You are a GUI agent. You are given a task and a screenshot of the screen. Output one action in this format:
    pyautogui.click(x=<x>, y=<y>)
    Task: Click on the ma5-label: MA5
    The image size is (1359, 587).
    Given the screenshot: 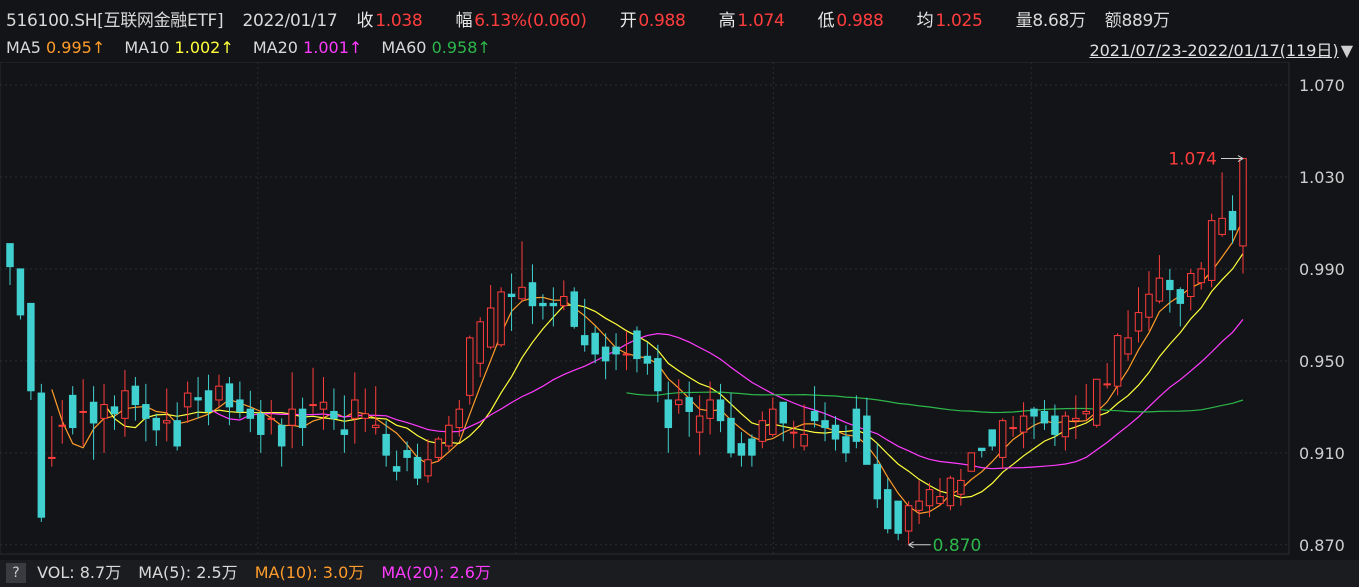 What is the action you would take?
    pyautogui.click(x=23, y=47)
    